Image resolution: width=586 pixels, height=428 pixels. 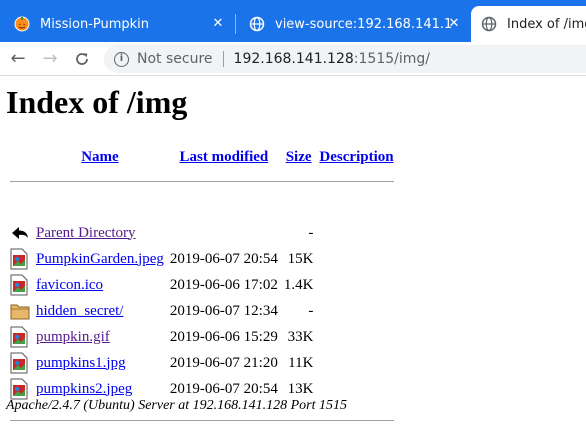 I want to click on sort-by-description-link: Description, so click(x=356, y=157).